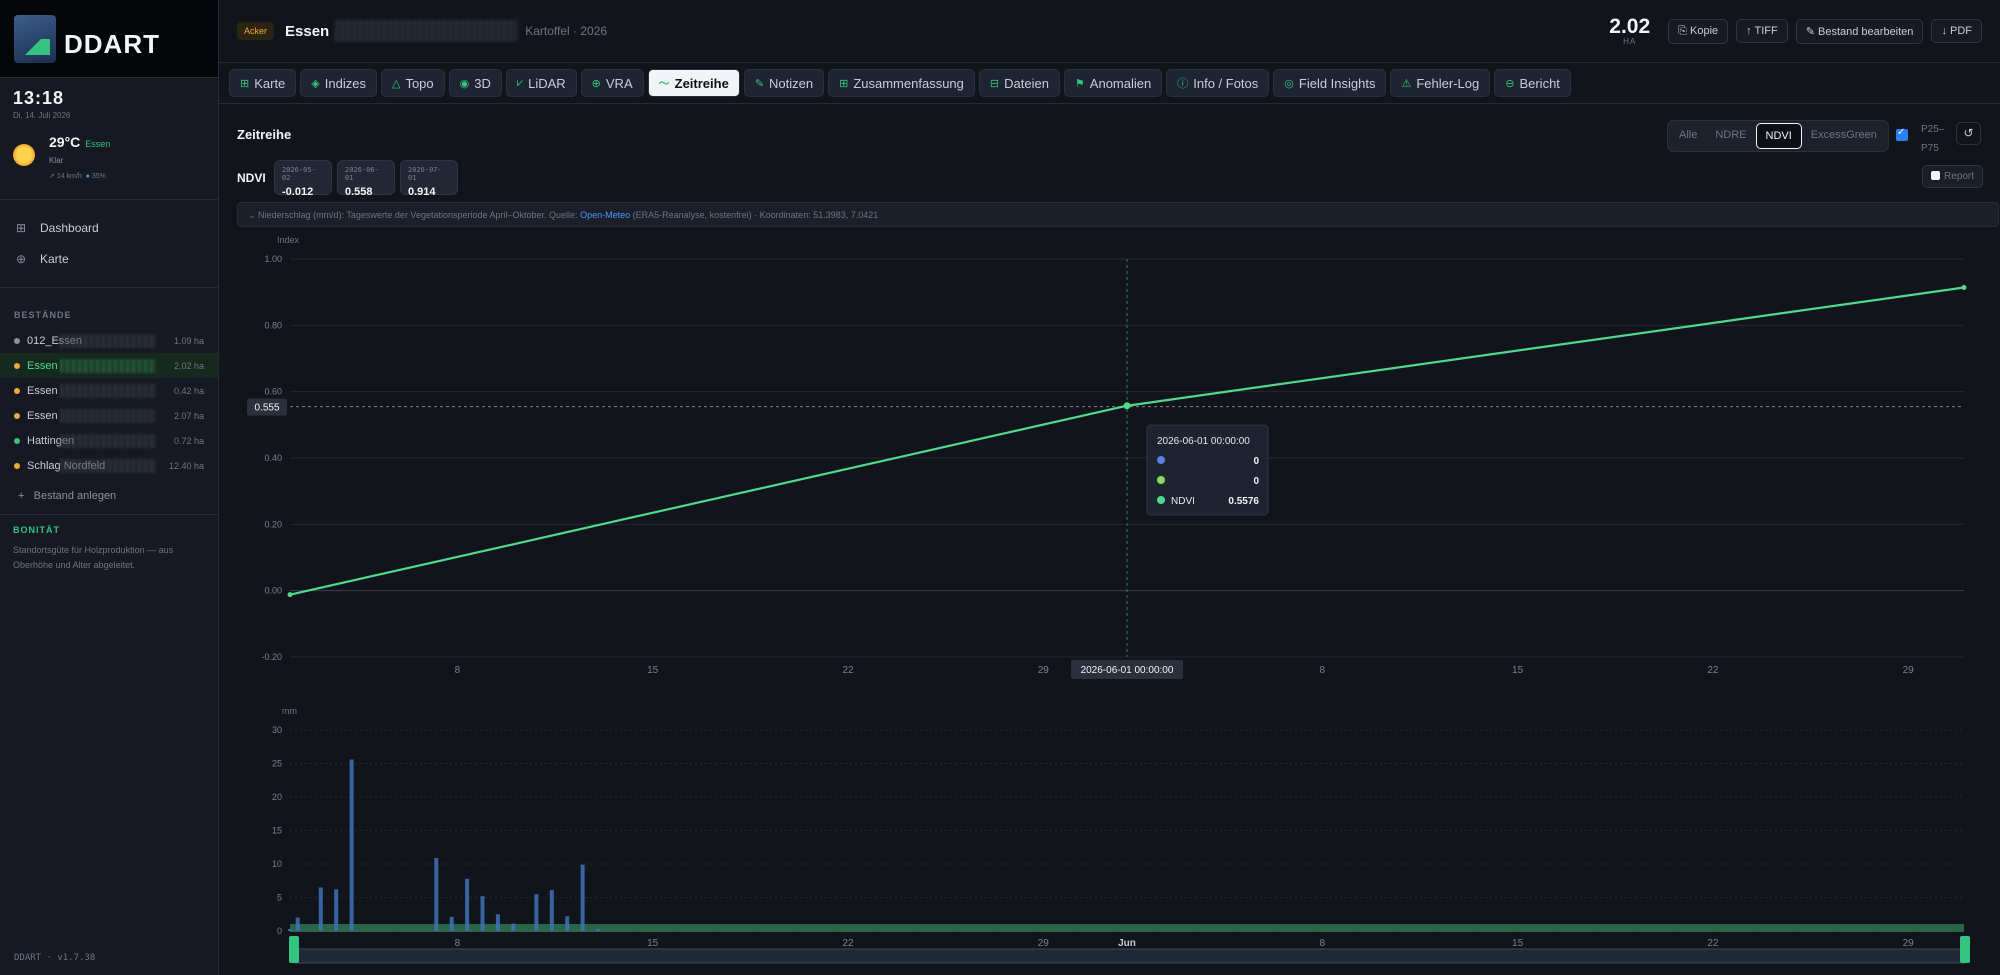 The height and width of the screenshot is (975, 2000). What do you see at coordinates (21, 227) in the screenshot?
I see `grid-icon: ⊞` at bounding box center [21, 227].